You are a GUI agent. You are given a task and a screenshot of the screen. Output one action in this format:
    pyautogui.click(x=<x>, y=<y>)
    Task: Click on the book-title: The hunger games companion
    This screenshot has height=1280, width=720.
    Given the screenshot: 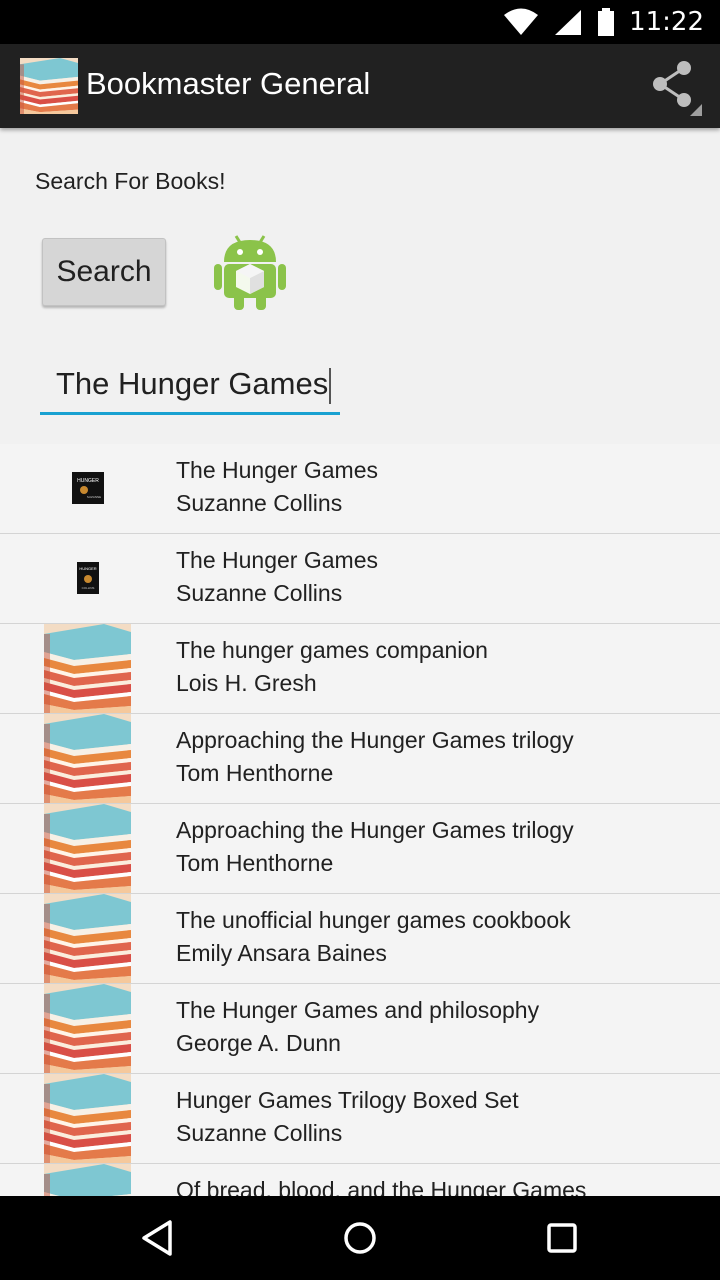 What is the action you would take?
    pyautogui.click(x=332, y=650)
    